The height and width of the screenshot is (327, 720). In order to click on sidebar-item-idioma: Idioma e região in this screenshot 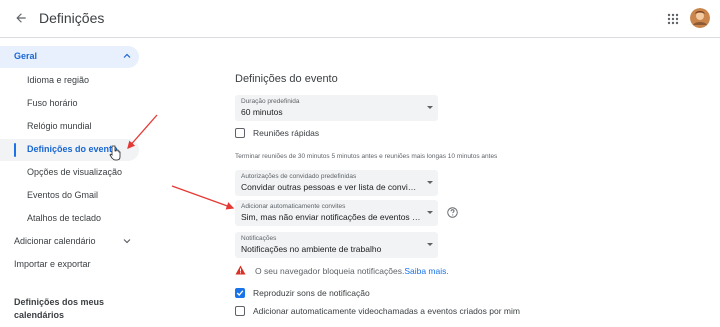, I will do `click(69, 81)`.